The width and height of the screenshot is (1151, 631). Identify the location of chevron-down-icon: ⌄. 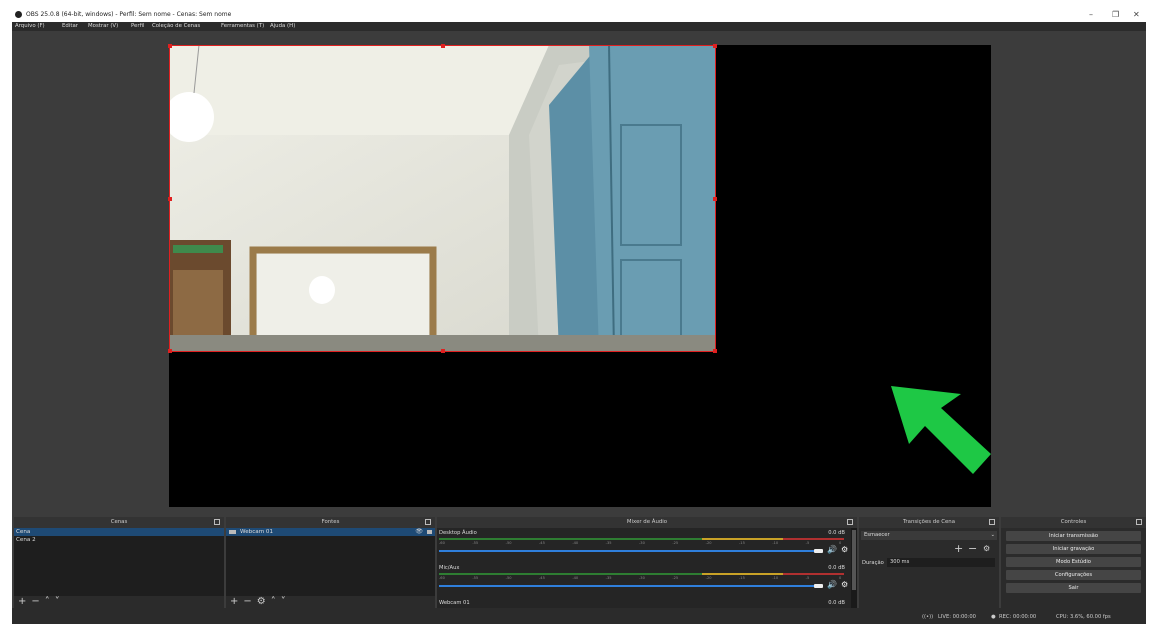
(992, 535).